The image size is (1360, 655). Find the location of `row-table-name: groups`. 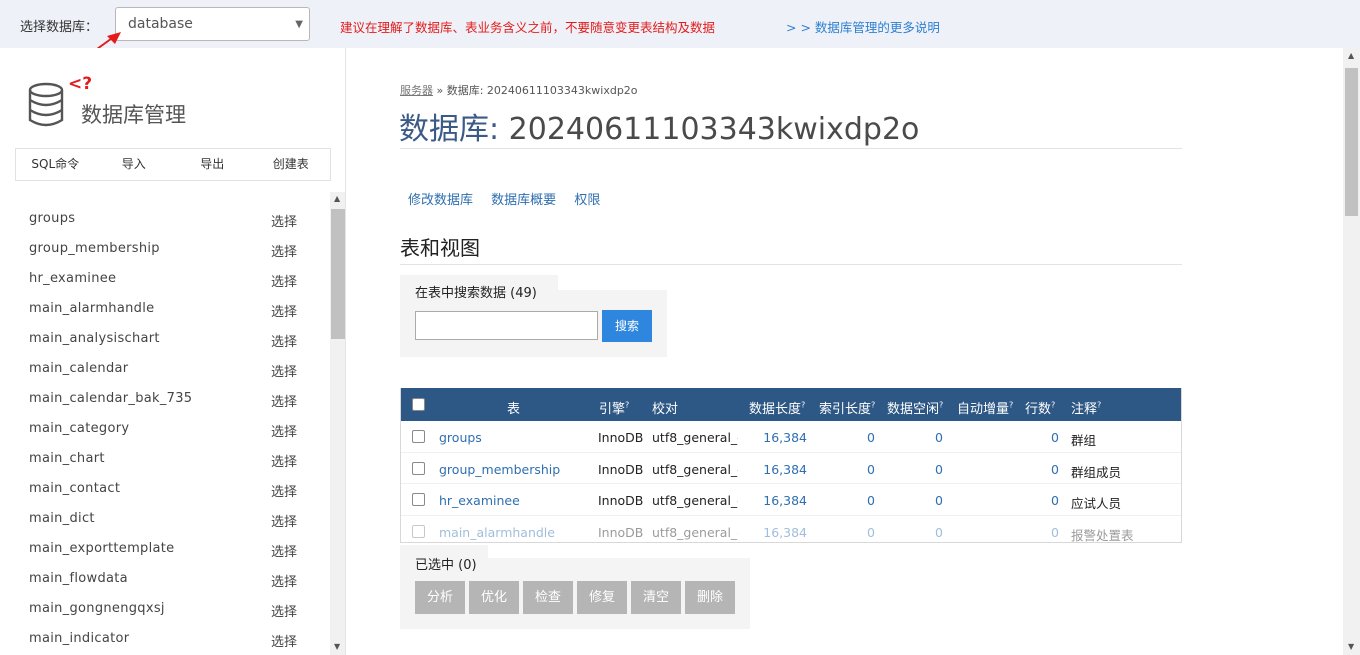

row-table-name: groups is located at coordinates (460, 437).